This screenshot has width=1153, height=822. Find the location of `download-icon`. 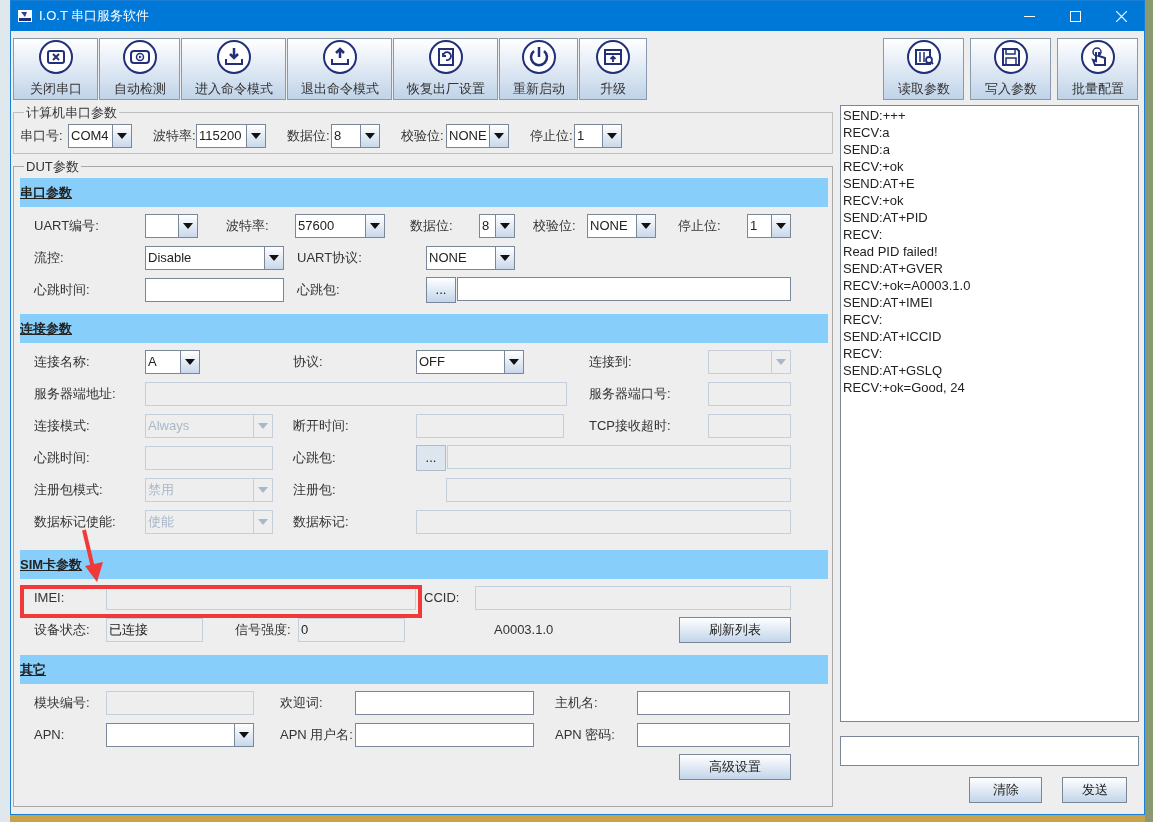

download-icon is located at coordinates (233, 57).